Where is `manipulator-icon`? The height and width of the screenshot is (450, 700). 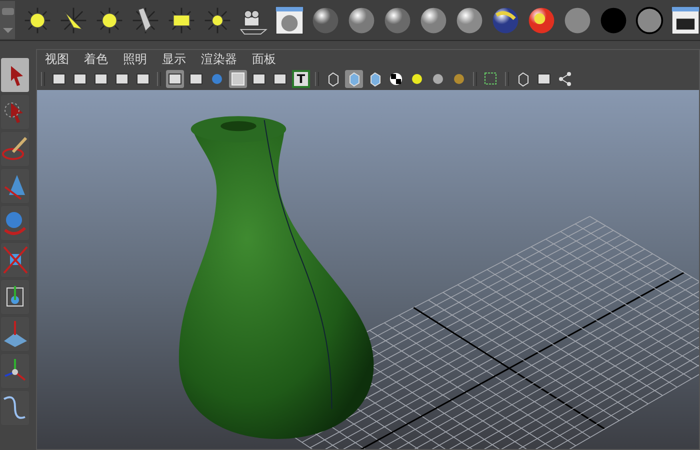 manipulator-icon is located at coordinates (15, 297).